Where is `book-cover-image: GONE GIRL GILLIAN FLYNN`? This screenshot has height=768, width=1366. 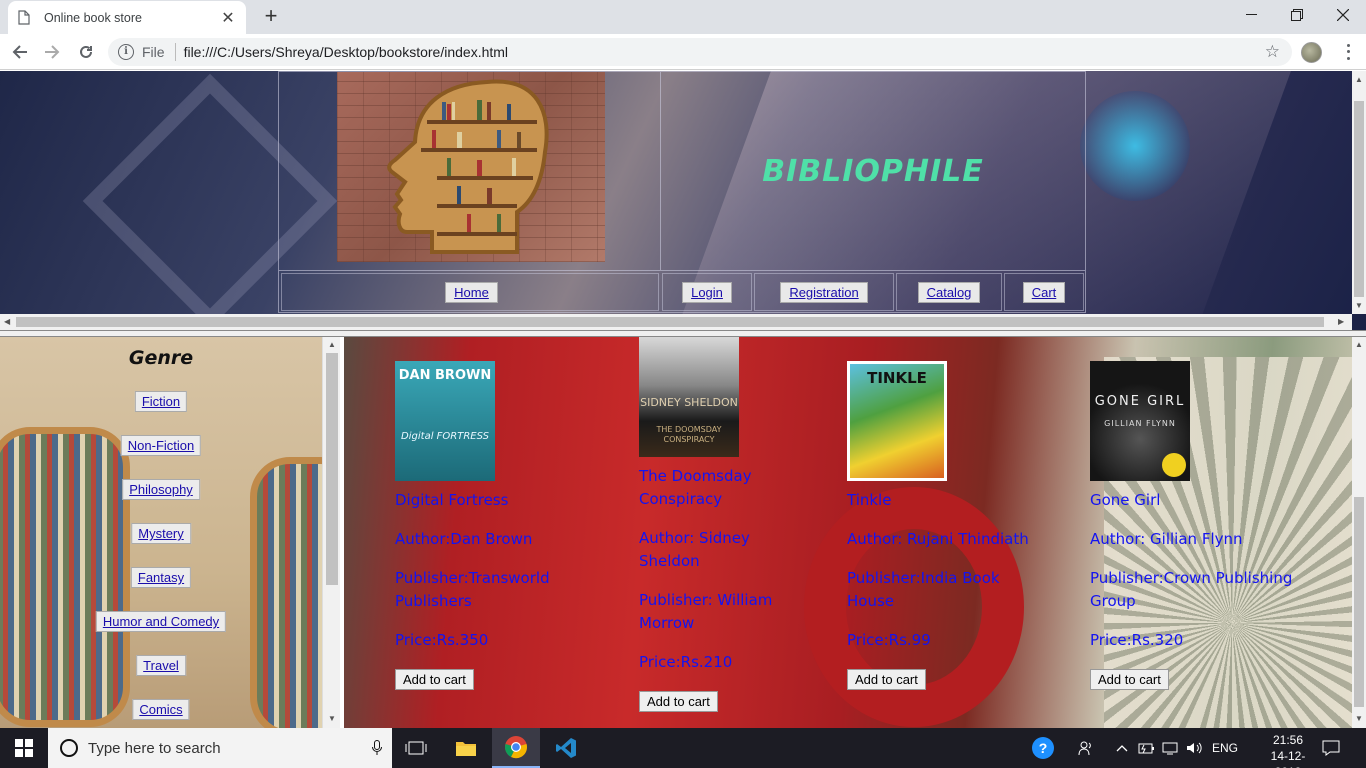
book-cover-image: GONE GIRL GILLIAN FLYNN is located at coordinates (1140, 421).